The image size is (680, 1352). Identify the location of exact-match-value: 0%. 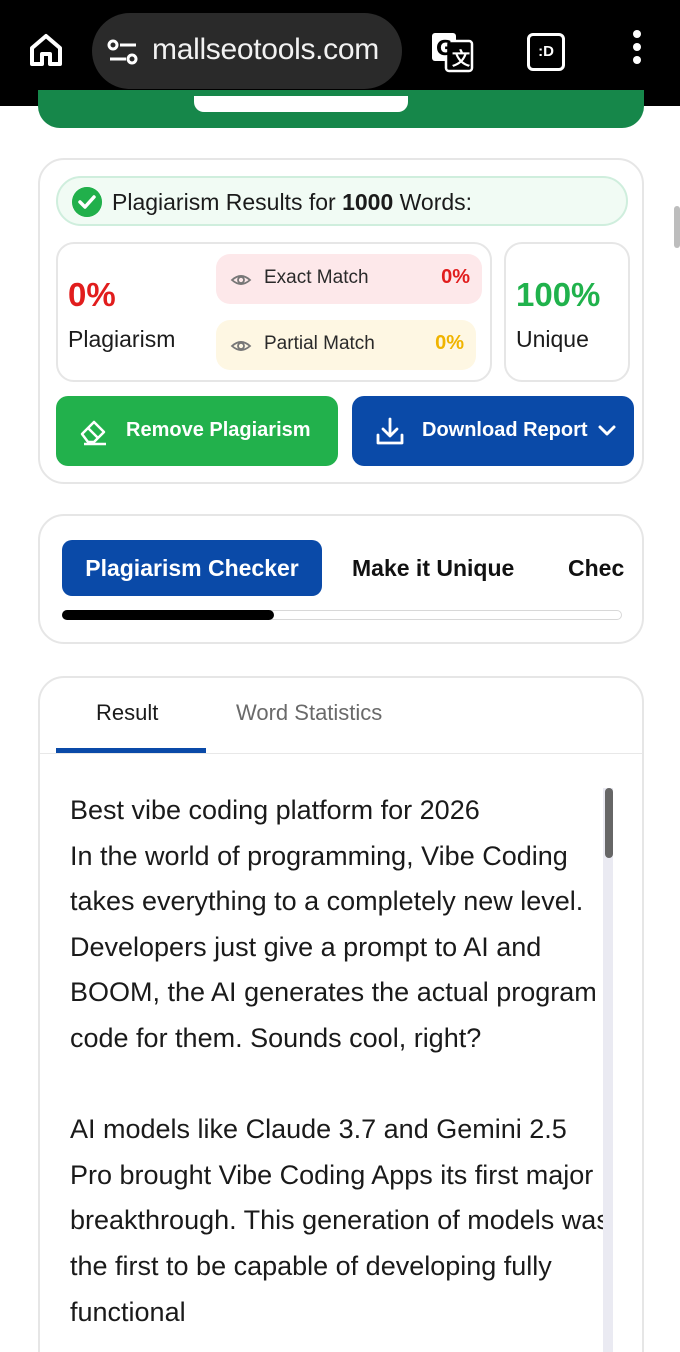
(455, 277).